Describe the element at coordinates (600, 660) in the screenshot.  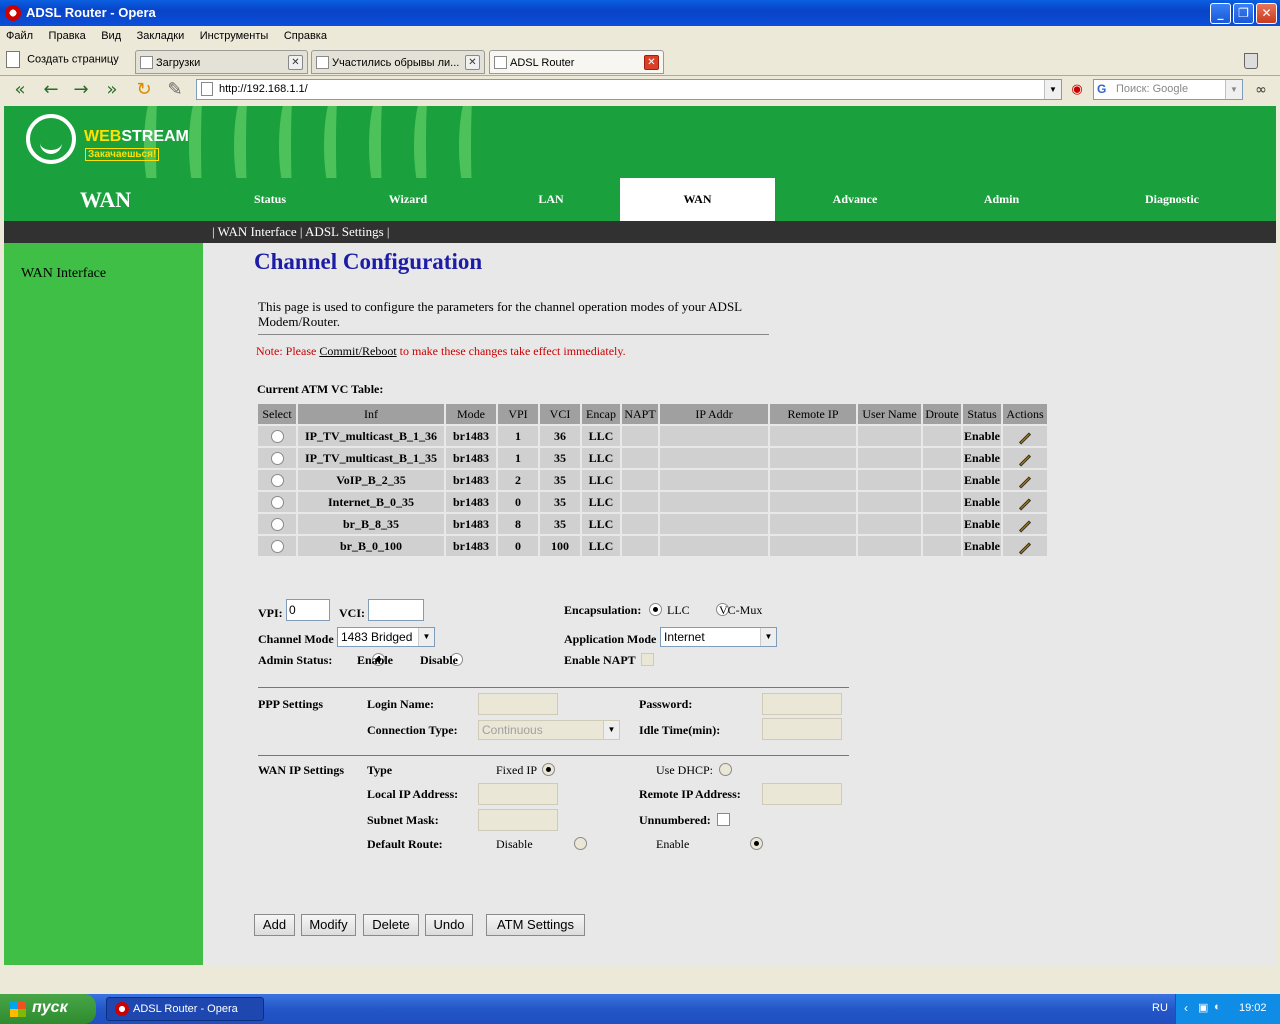
I see `enable-napt-label: Enable NAPT` at that location.